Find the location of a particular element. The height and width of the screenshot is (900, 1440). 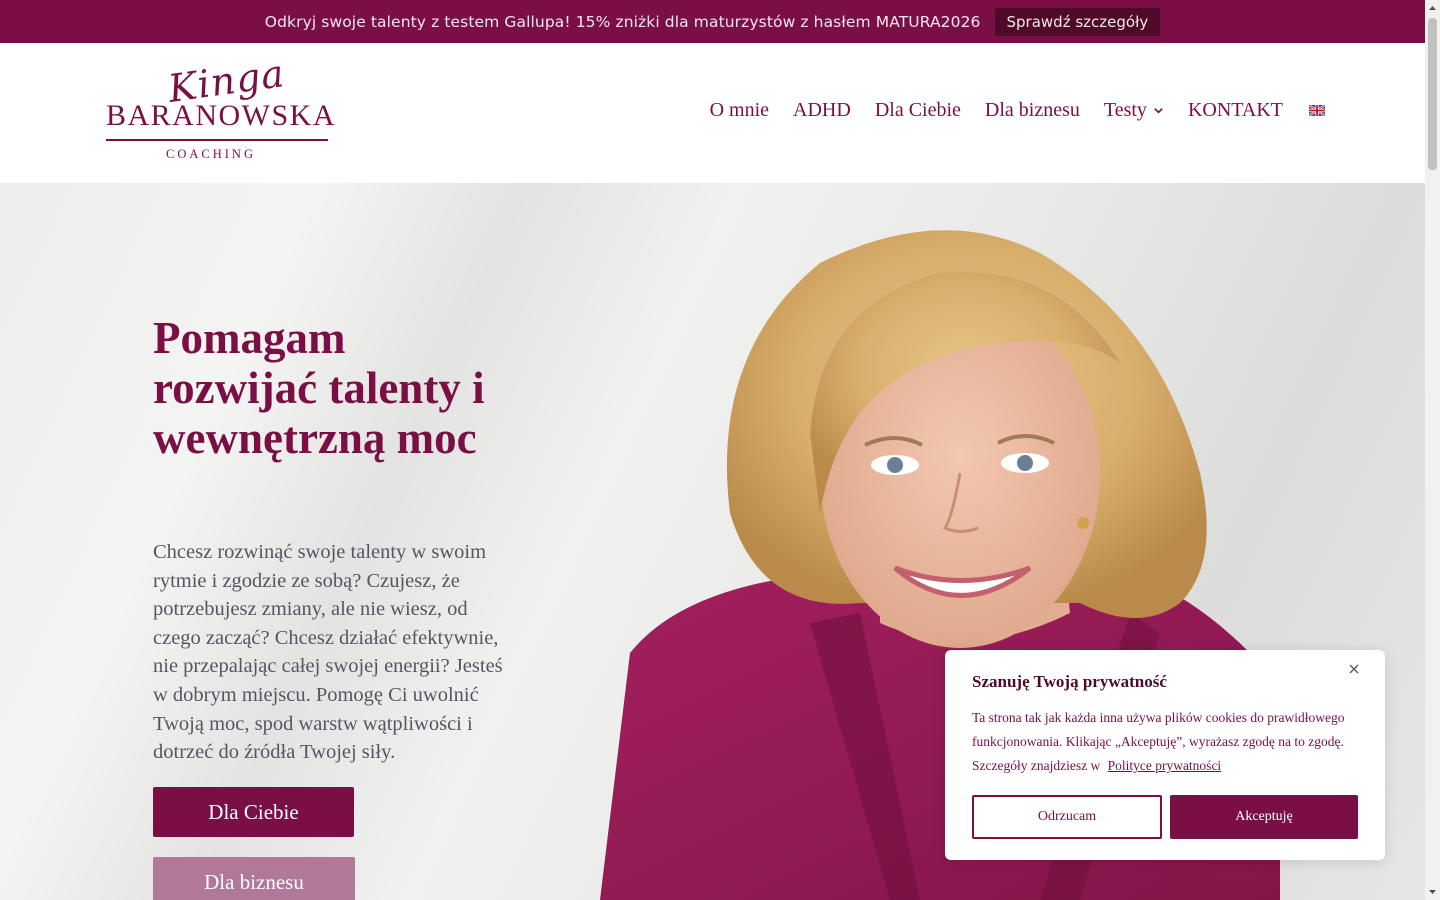

scroll-up-arrow-icon is located at coordinates (1432, 8).